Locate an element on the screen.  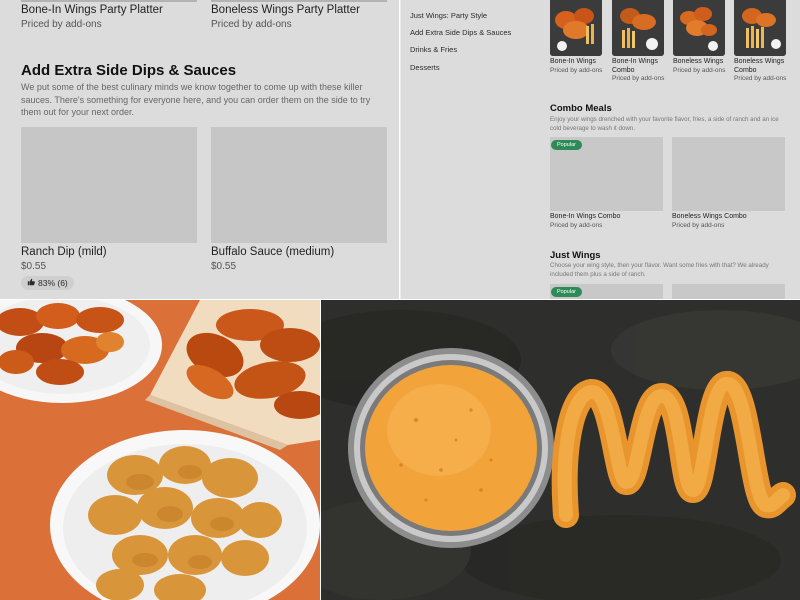
section-title: Just Wings is located at coordinates (575, 255).